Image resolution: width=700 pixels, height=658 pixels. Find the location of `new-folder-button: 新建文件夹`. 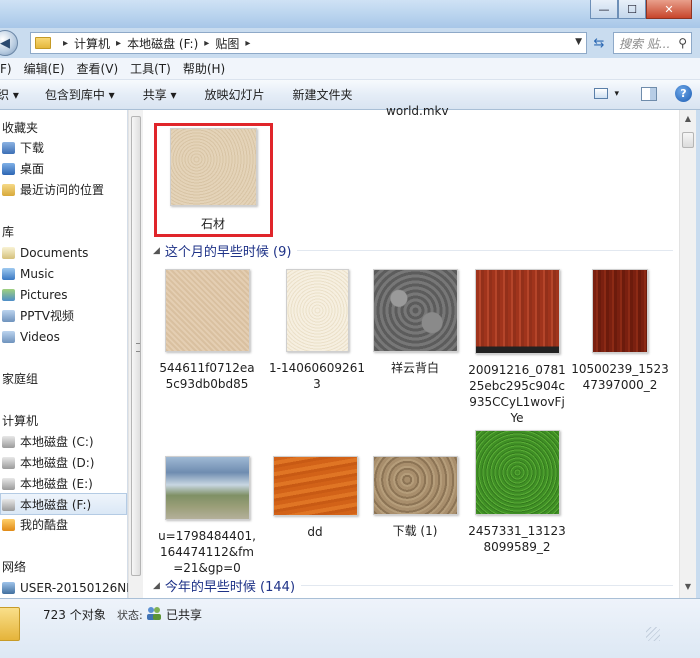

new-folder-button: 新建文件夹 is located at coordinates (323, 94).